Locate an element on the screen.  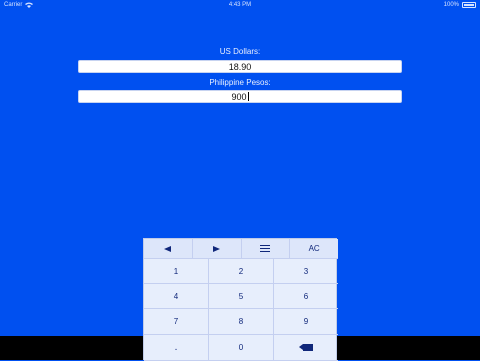
menu-button is located at coordinates (266, 249).